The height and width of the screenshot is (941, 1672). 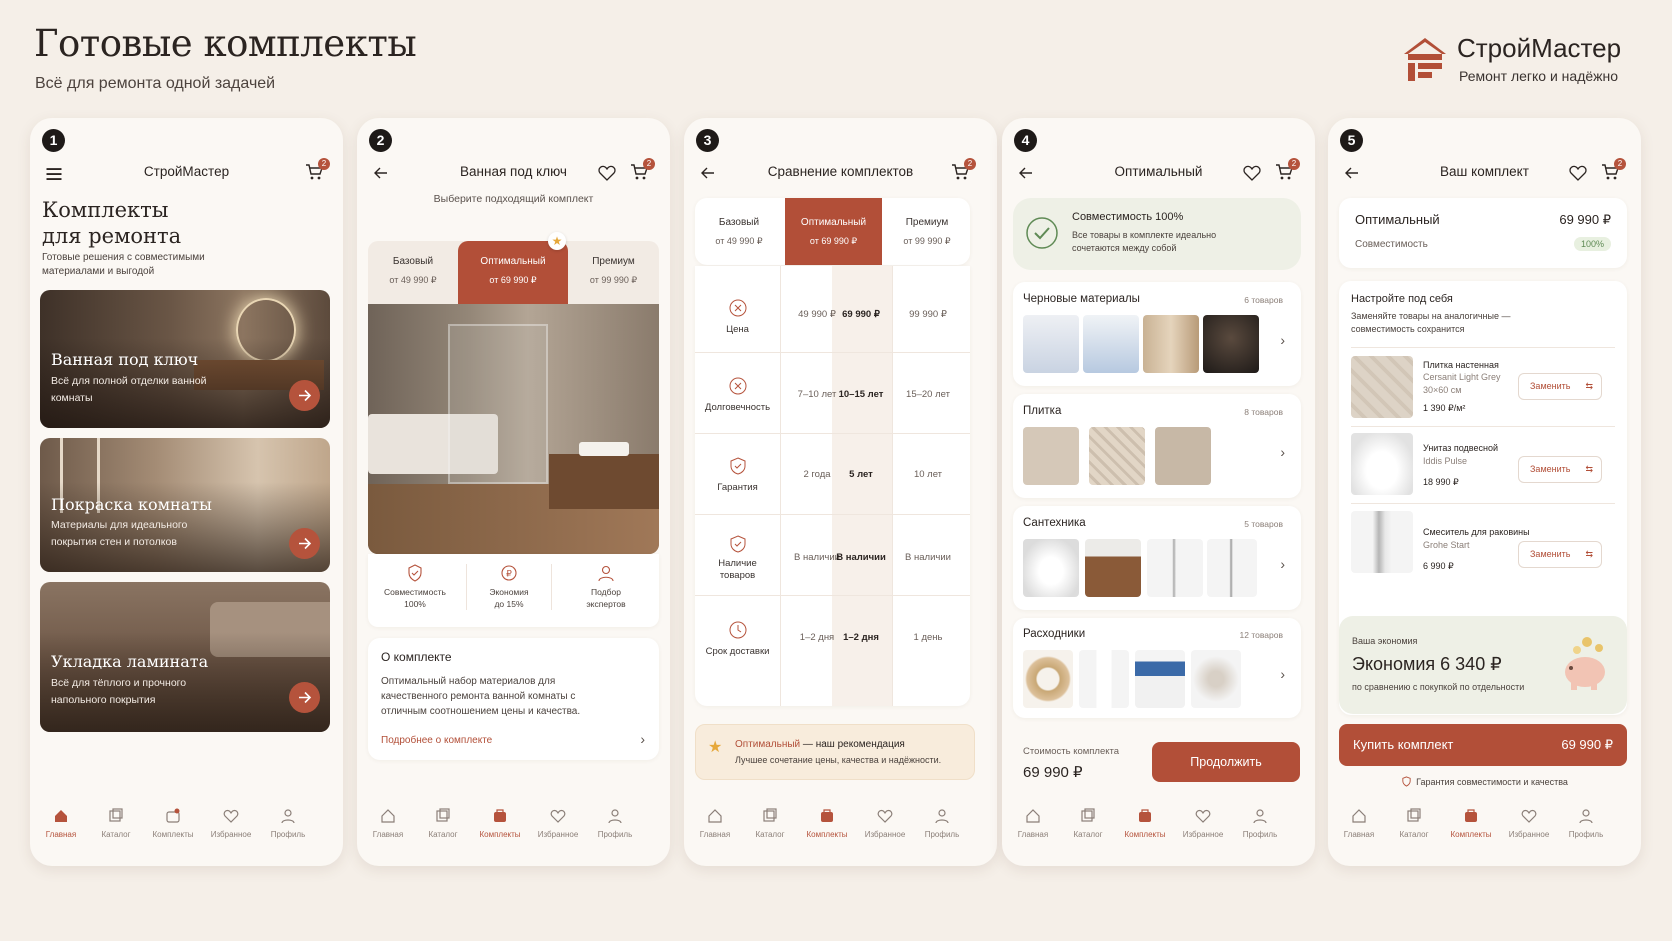 What do you see at coordinates (1406, 781) in the screenshot?
I see `shield-icon` at bounding box center [1406, 781].